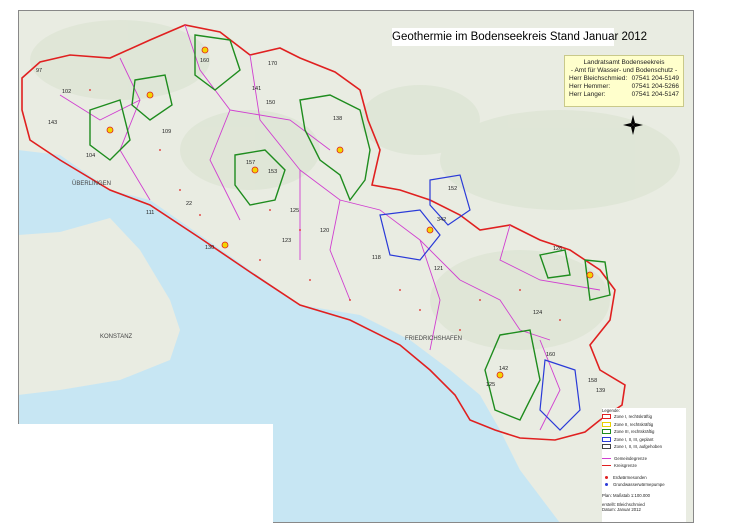 The image size is (750, 531). I want to click on legend-item-boreholes: Erdwärmesonden, so click(644, 478).